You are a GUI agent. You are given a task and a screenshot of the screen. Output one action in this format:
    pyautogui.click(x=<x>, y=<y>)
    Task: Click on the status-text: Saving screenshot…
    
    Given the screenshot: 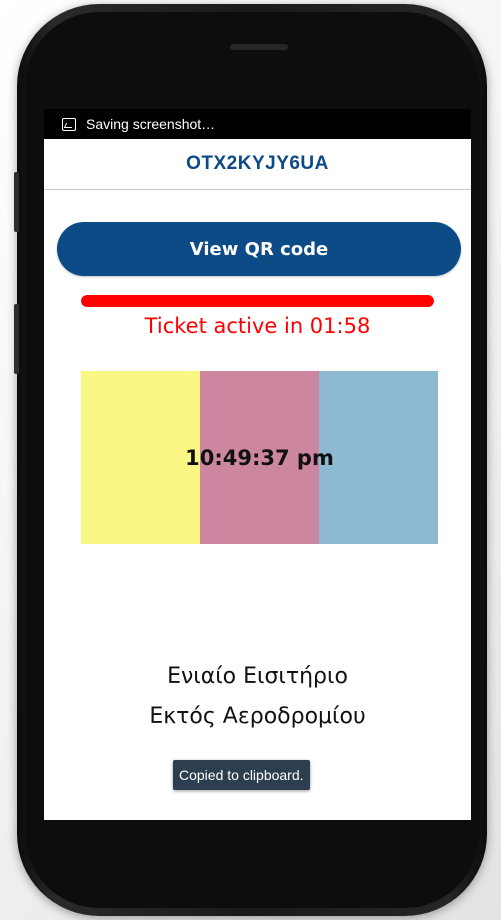 What is the action you would take?
    pyautogui.click(x=151, y=124)
    